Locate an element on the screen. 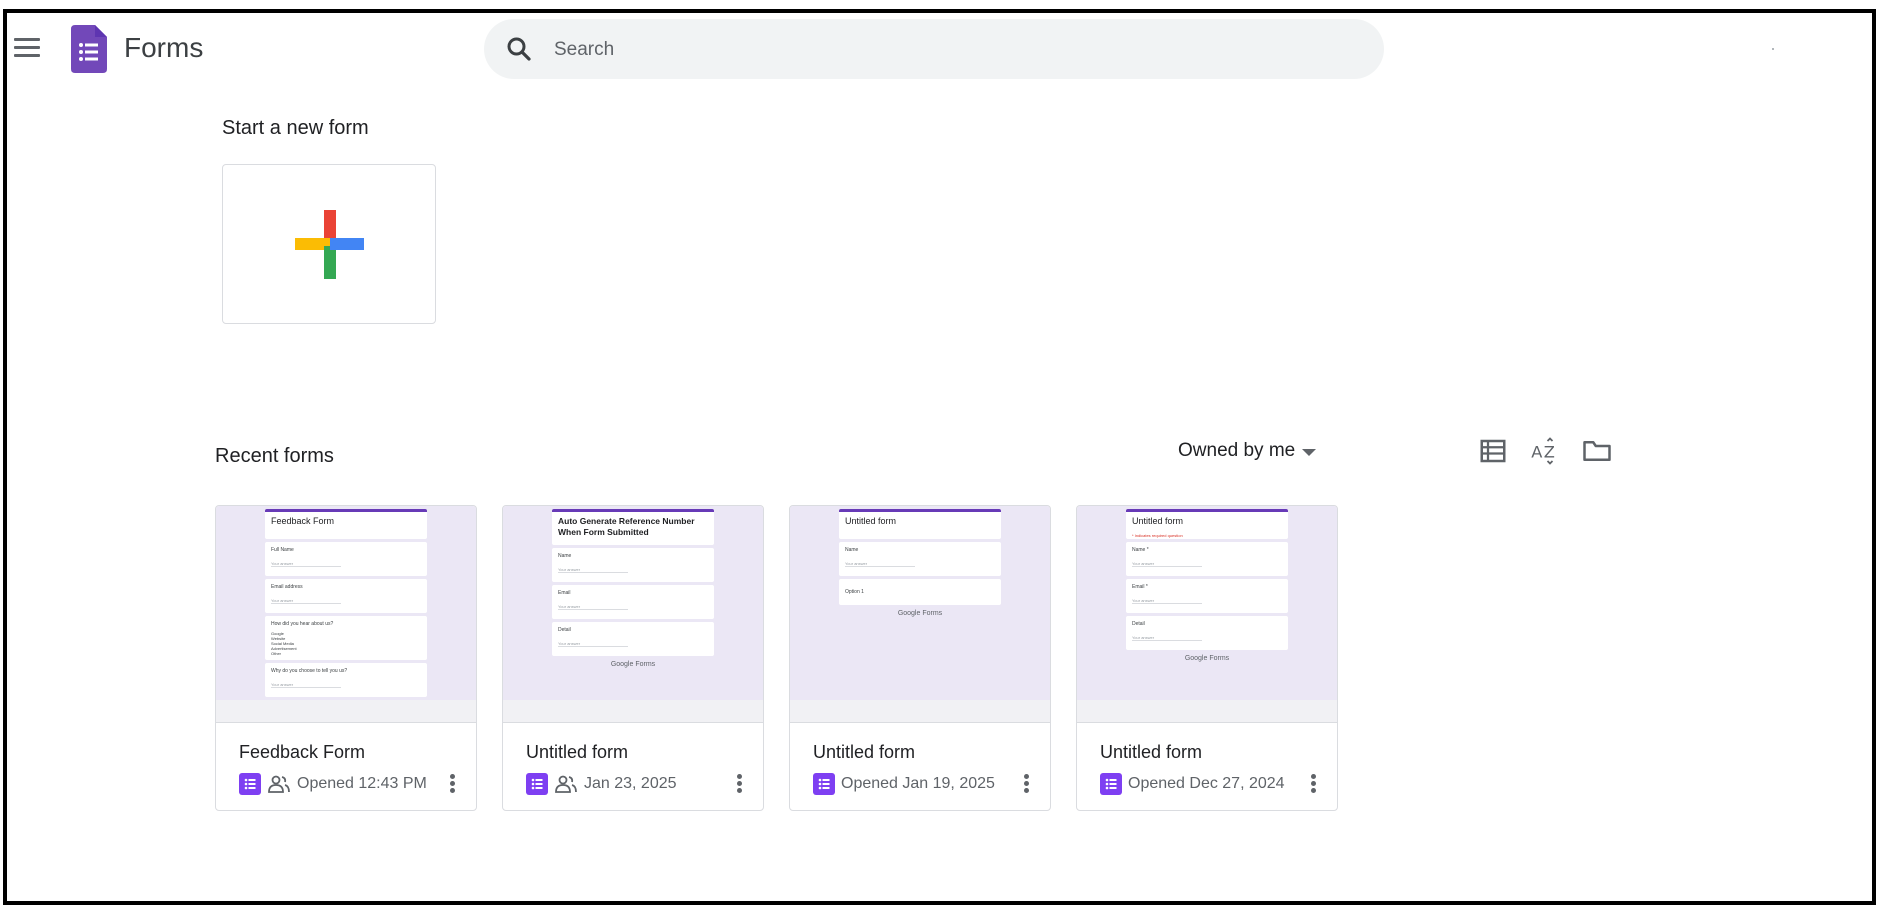 Image resolution: width=1897 pixels, height=923 pixels. form-meta: Opened Dec 27, 2024 is located at coordinates (1192, 784).